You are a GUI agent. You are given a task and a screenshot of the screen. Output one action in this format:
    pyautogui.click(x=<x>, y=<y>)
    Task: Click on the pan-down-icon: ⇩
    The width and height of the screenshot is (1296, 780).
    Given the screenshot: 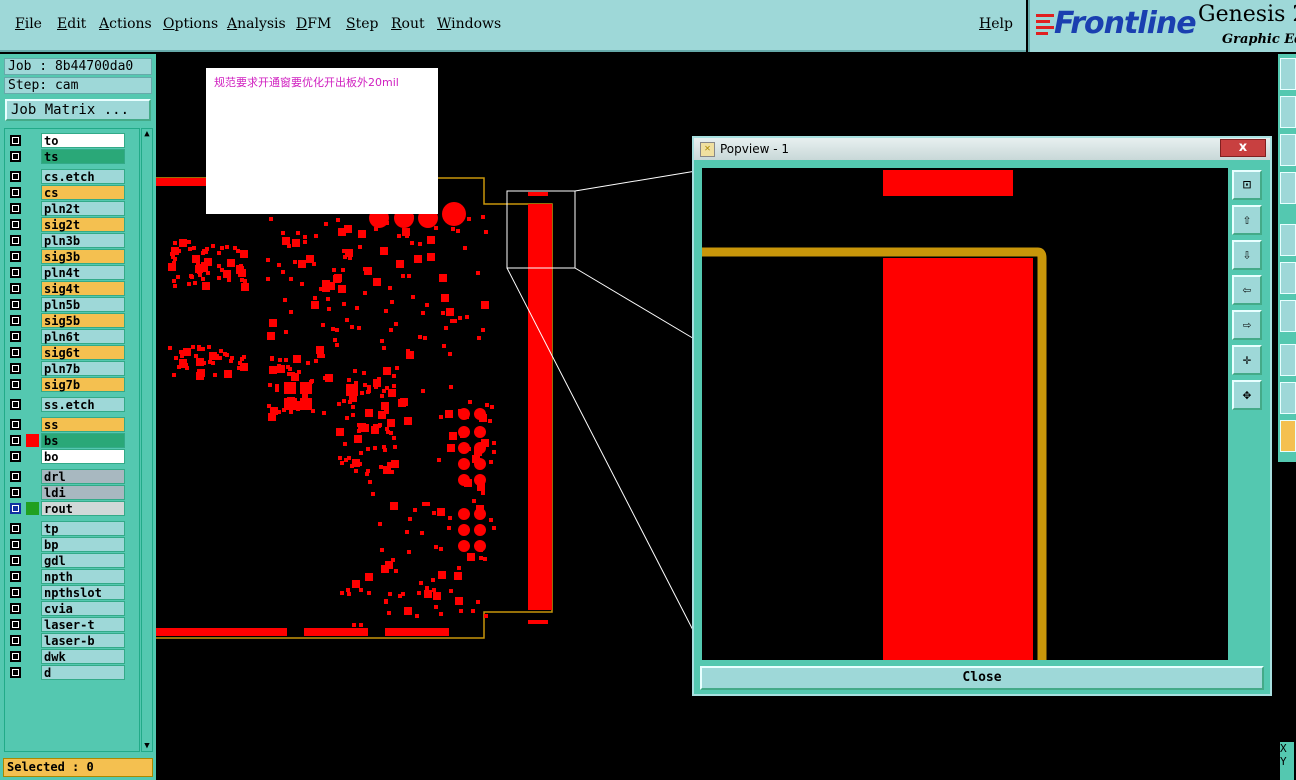 What is the action you would take?
    pyautogui.click(x=1247, y=255)
    